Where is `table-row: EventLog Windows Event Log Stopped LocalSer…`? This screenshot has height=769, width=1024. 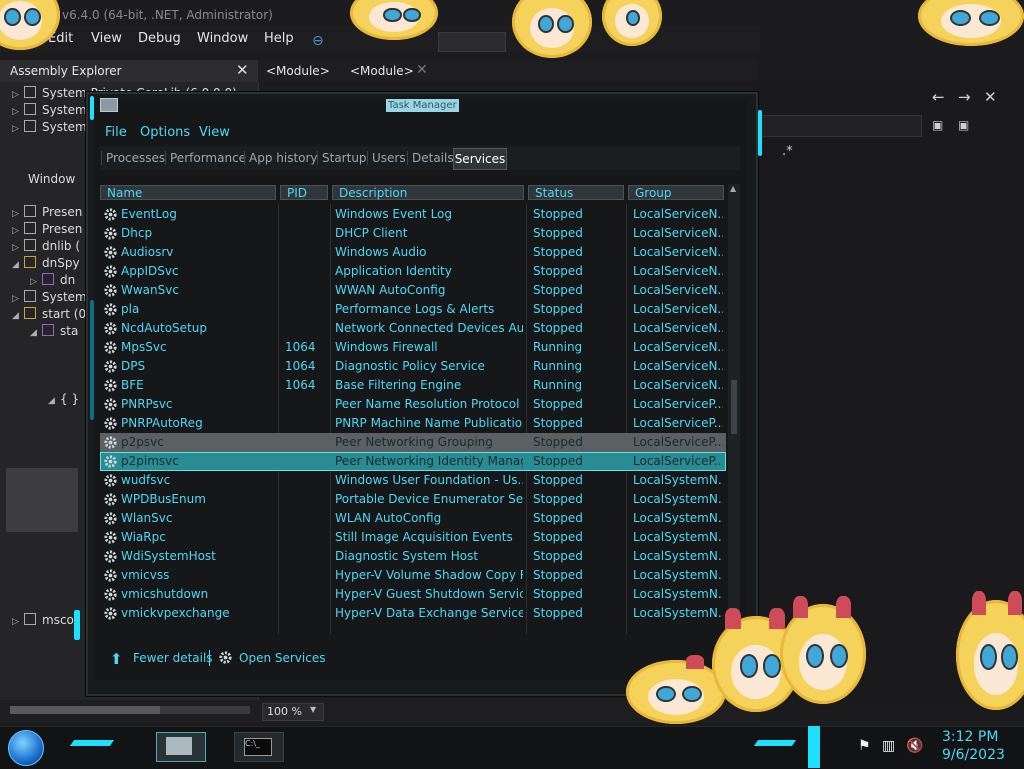 table-row: EventLog Windows Event Log Stopped LocalSer… is located at coordinates (413, 214).